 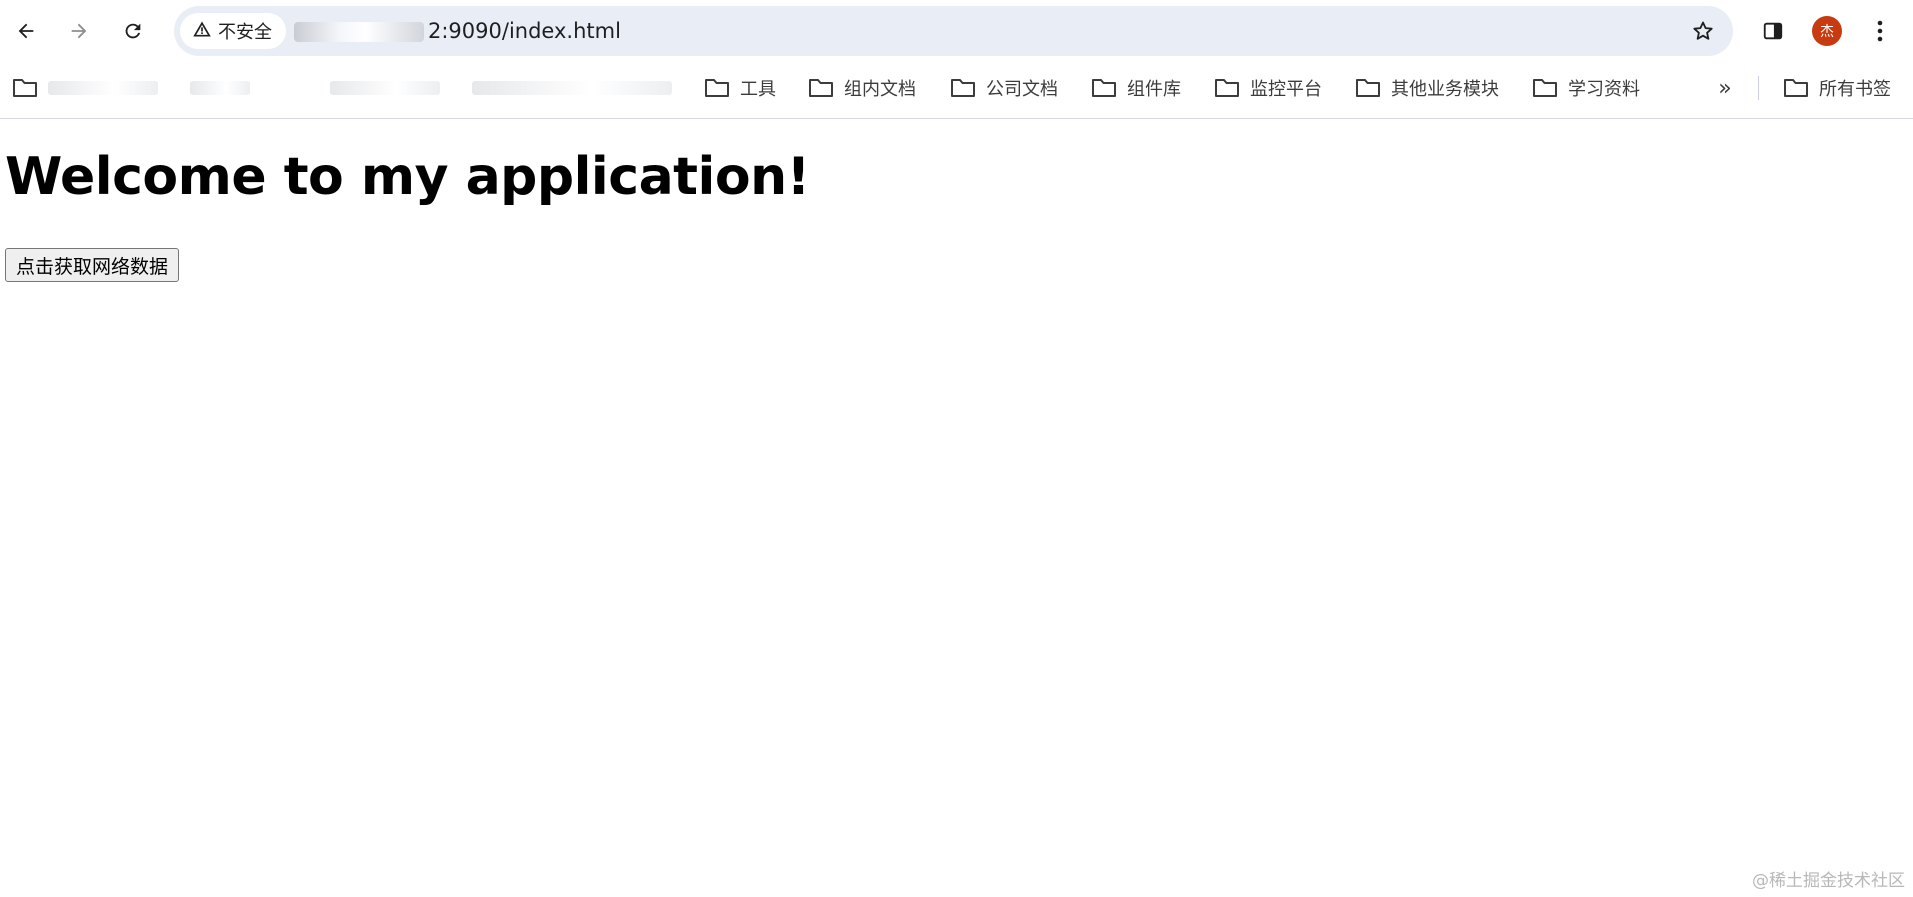 I want to click on bookmark-label: 组内文档, so click(x=880, y=89).